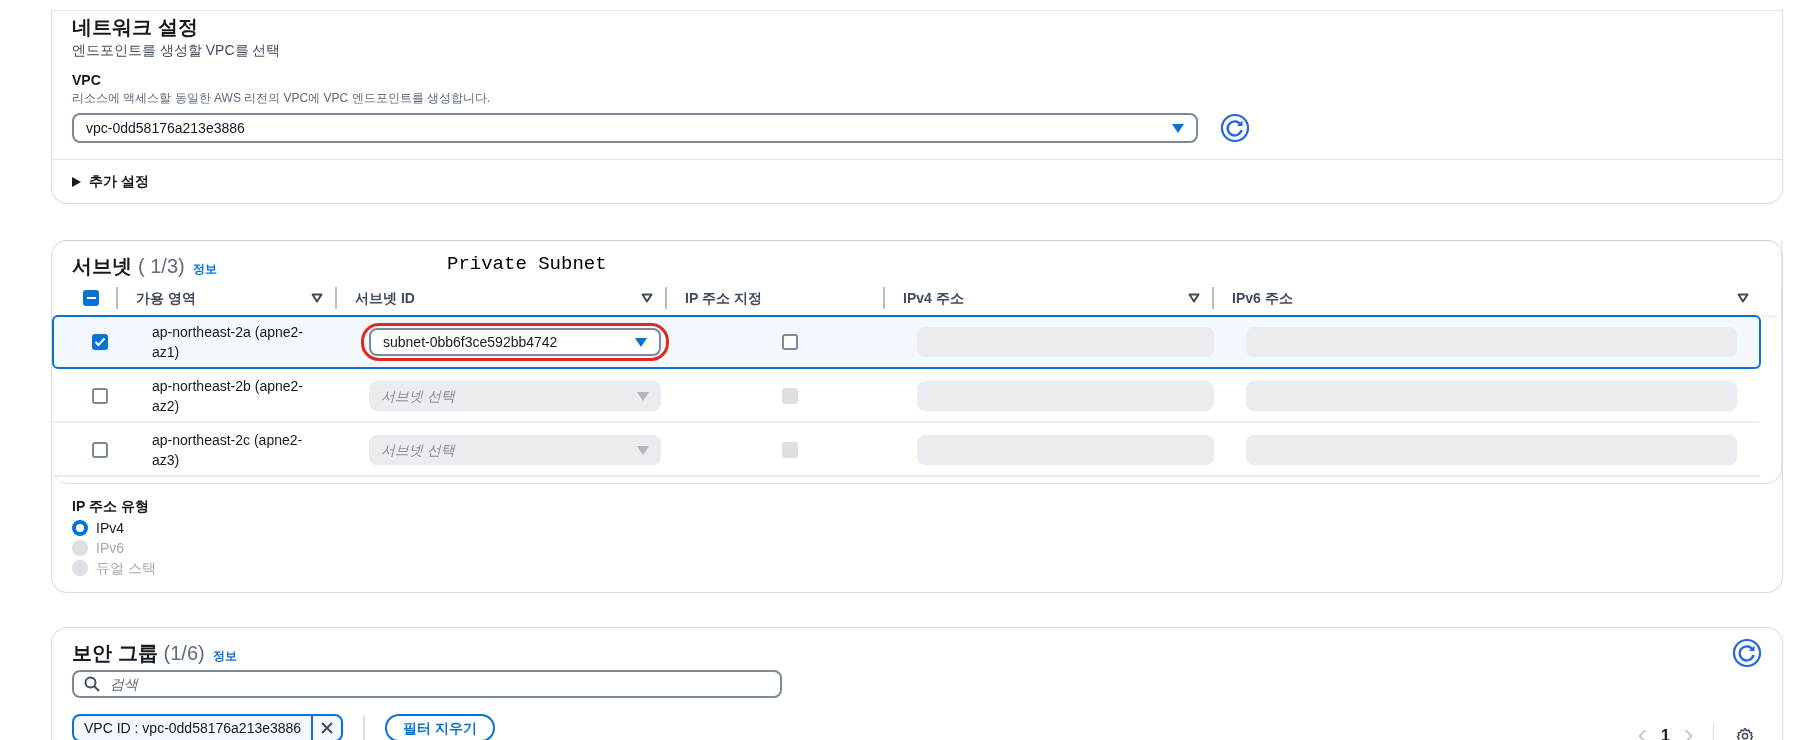 The image size is (1798, 740). Describe the element at coordinates (327, 728) in the screenshot. I see `close-icon` at that location.